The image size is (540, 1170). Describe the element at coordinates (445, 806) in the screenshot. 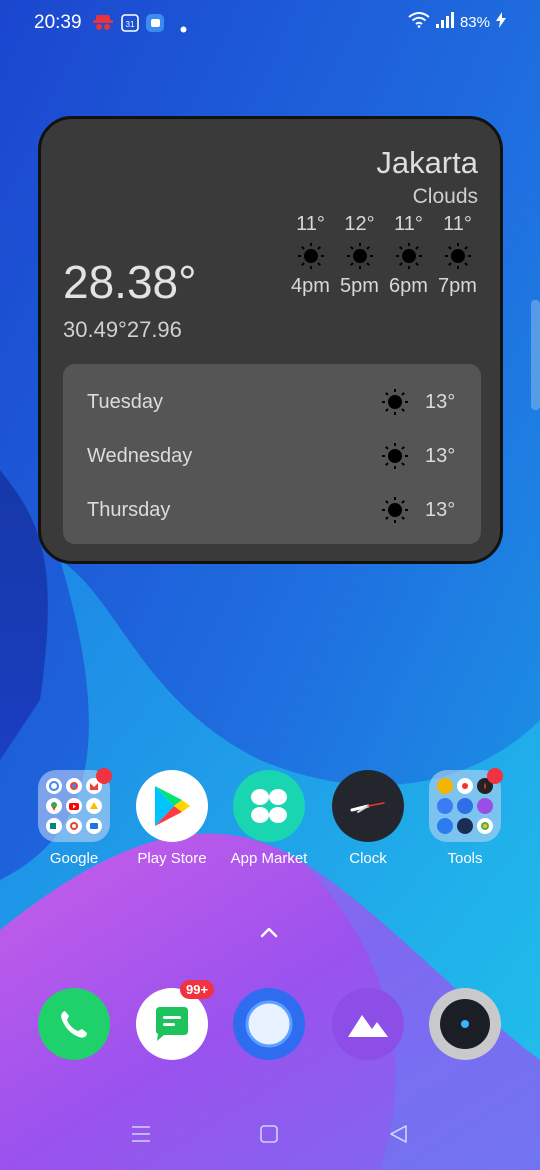

I see `files-icon` at that location.